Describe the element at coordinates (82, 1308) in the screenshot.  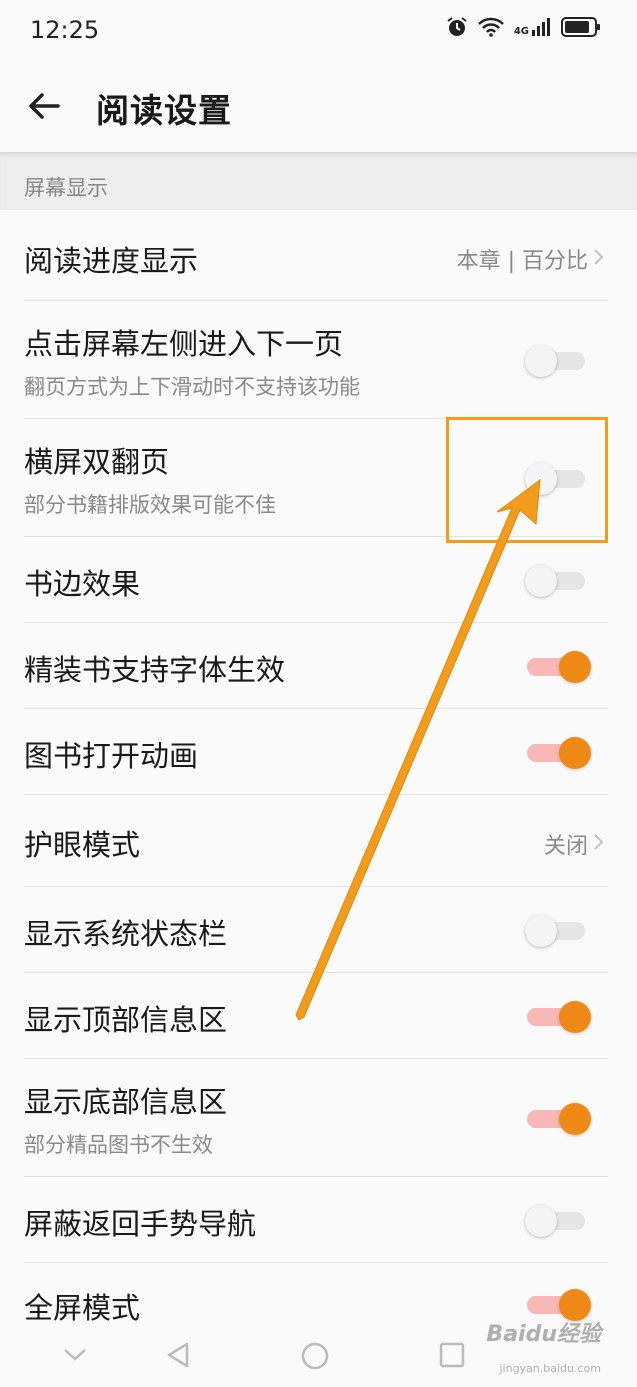
I see `setting-label: 全屏模式` at that location.